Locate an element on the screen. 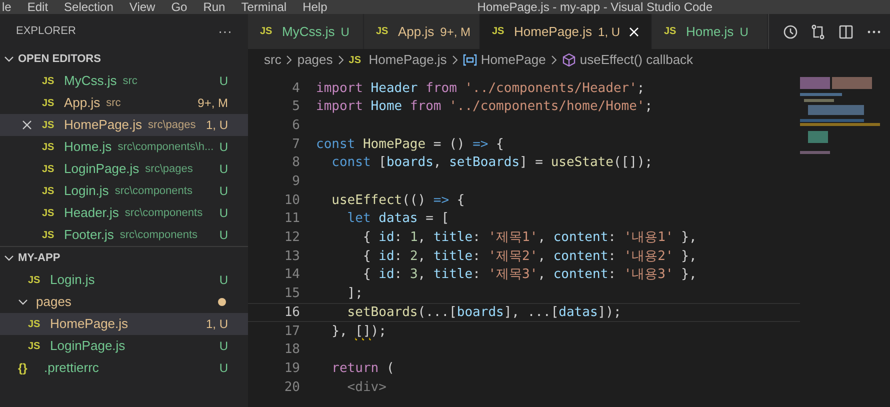 The height and width of the screenshot is (407, 890). git-status-label: 9+, M is located at coordinates (213, 103).